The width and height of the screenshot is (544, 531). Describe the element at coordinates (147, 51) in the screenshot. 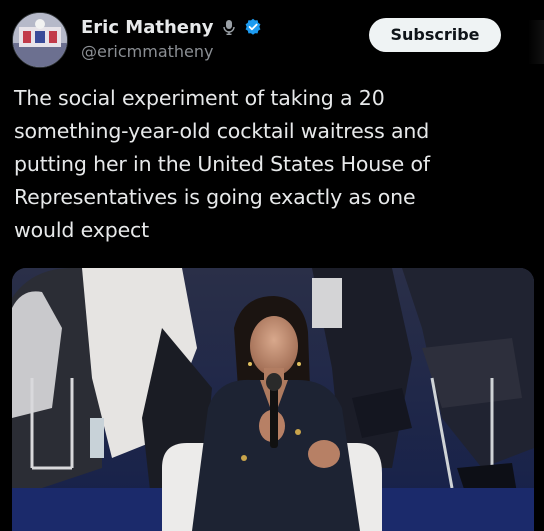

I see `author-handle: @ericmmatheny` at that location.